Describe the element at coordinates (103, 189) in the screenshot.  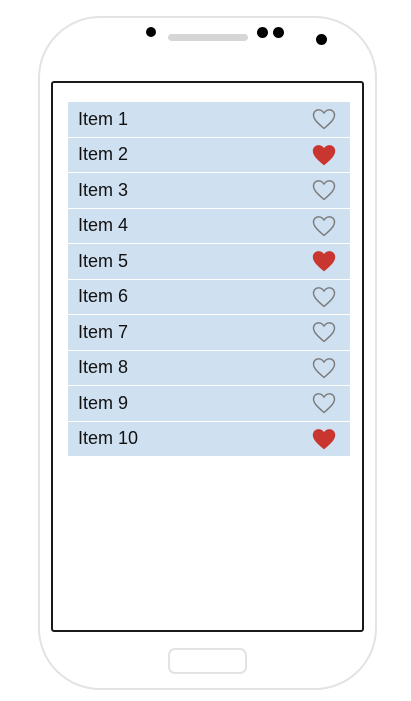
I see `item-label: Item 3` at that location.